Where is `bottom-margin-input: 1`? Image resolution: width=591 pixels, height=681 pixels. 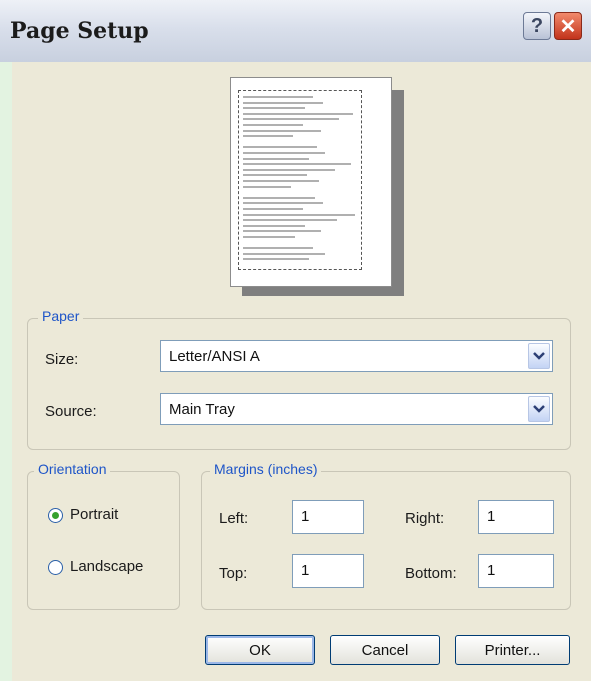
bottom-margin-input: 1 is located at coordinates (516, 571).